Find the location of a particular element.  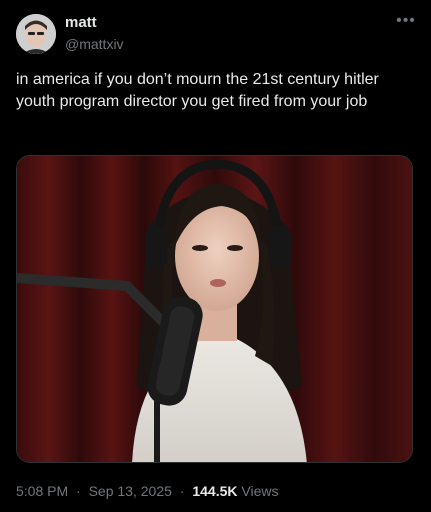

display-name: matt is located at coordinates (81, 23).